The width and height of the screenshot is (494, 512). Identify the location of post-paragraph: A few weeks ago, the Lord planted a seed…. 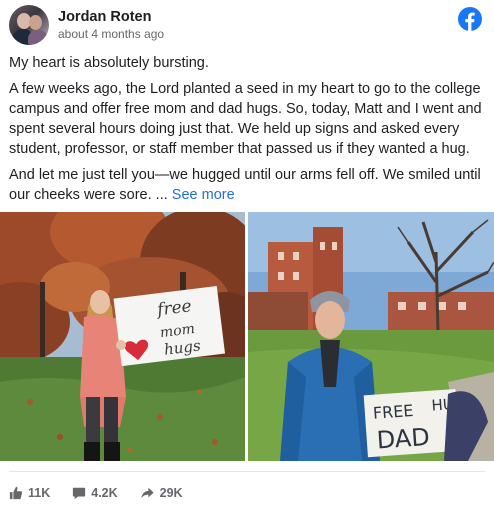
(245, 119).